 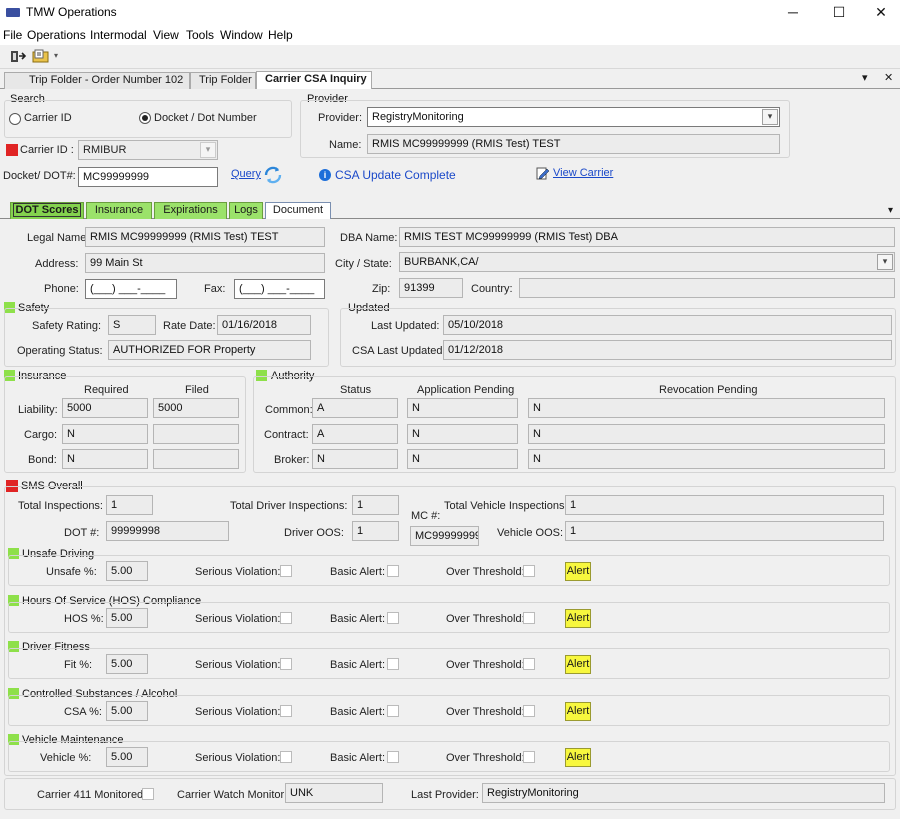 What do you see at coordinates (879, 13) in the screenshot?
I see `close-button: ✕` at bounding box center [879, 13].